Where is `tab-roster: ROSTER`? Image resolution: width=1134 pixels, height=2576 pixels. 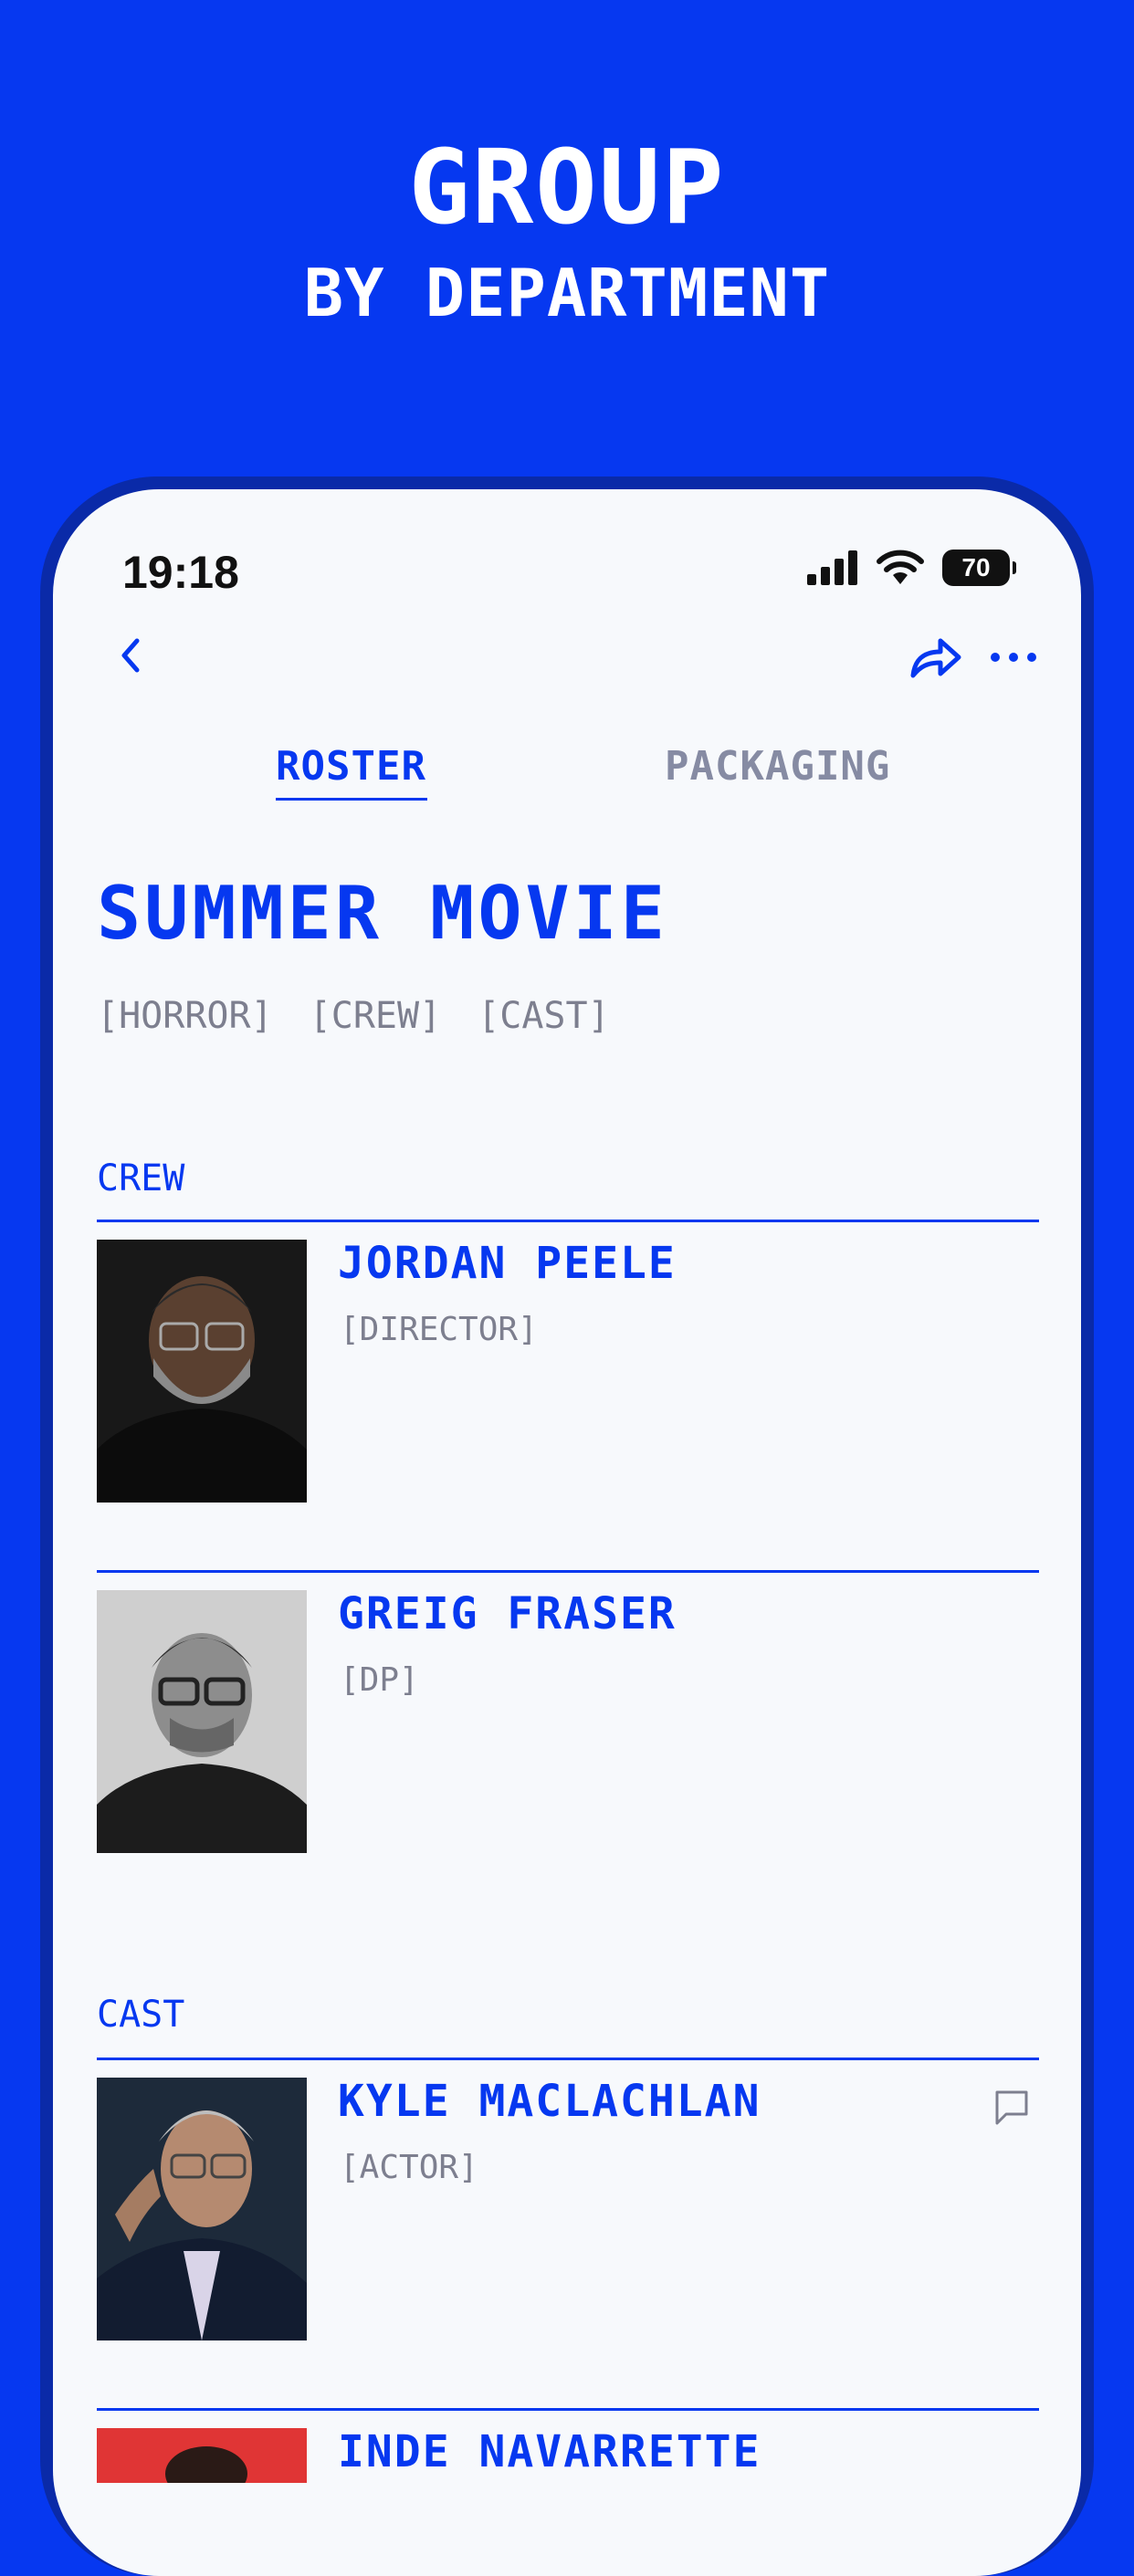 tab-roster: ROSTER is located at coordinates (351, 766).